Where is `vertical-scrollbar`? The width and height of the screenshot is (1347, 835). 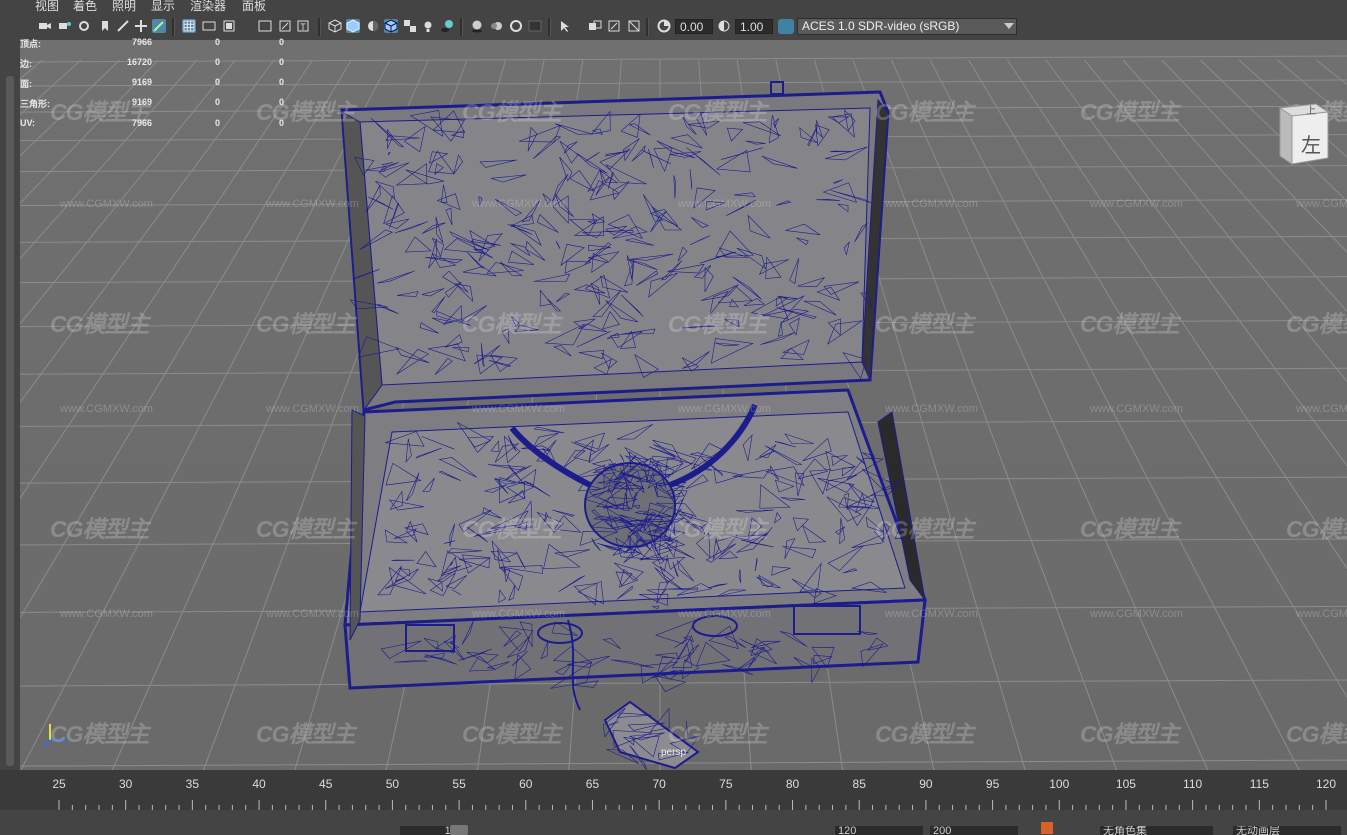 vertical-scrollbar is located at coordinates (10, 421).